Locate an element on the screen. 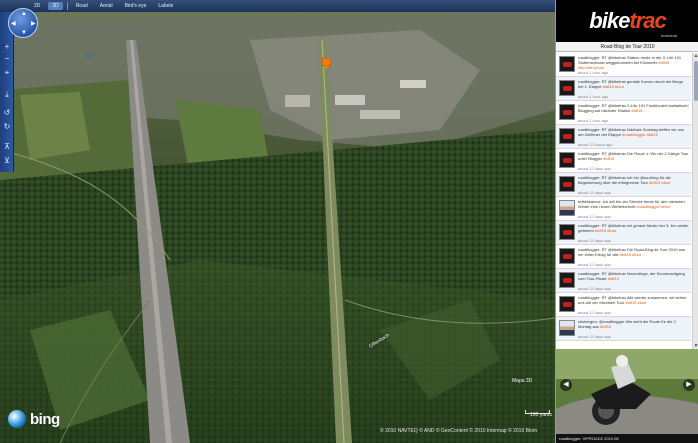  rotate-left-icon: ↺ is located at coordinates (7, 113).